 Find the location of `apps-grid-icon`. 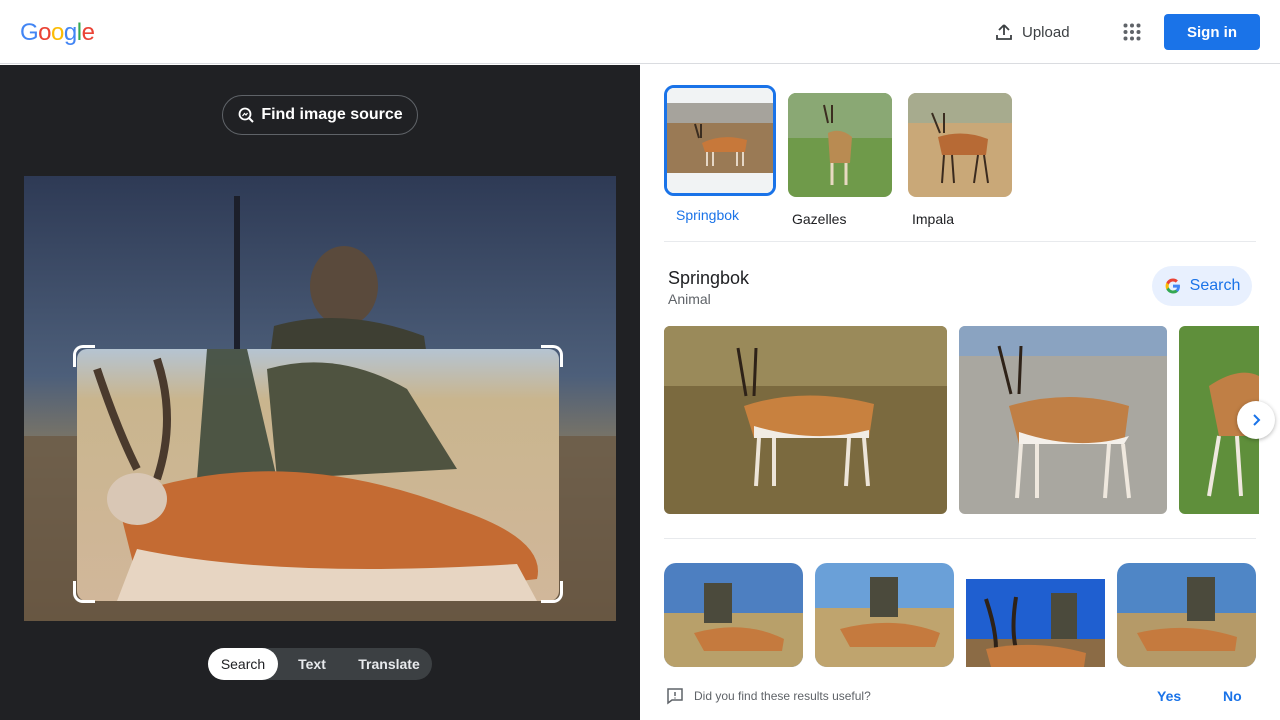

apps-grid-icon is located at coordinates (1132, 32).